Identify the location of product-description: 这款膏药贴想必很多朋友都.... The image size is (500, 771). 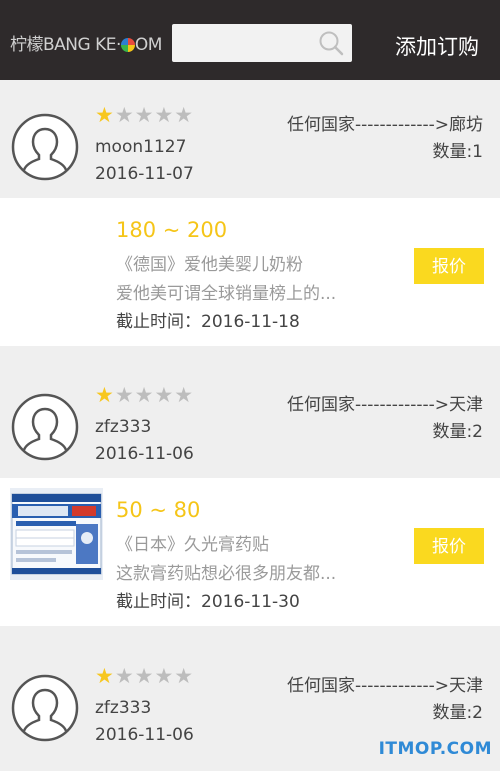
(226, 574).